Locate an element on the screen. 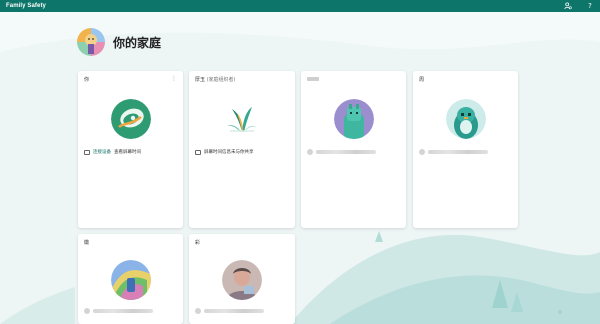  page-header: 你的家庭 is located at coordinates (119, 42).